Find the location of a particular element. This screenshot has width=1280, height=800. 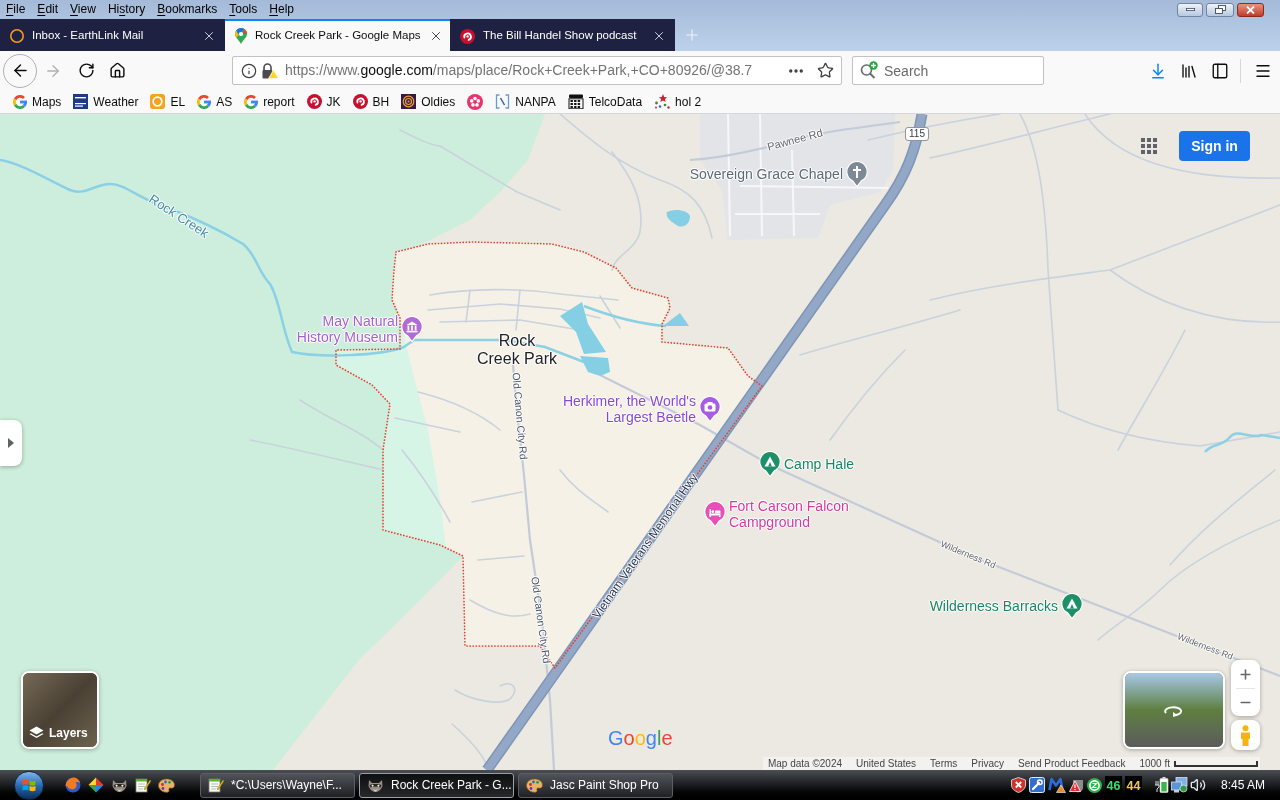

terms-link: Terms is located at coordinates (944, 763).